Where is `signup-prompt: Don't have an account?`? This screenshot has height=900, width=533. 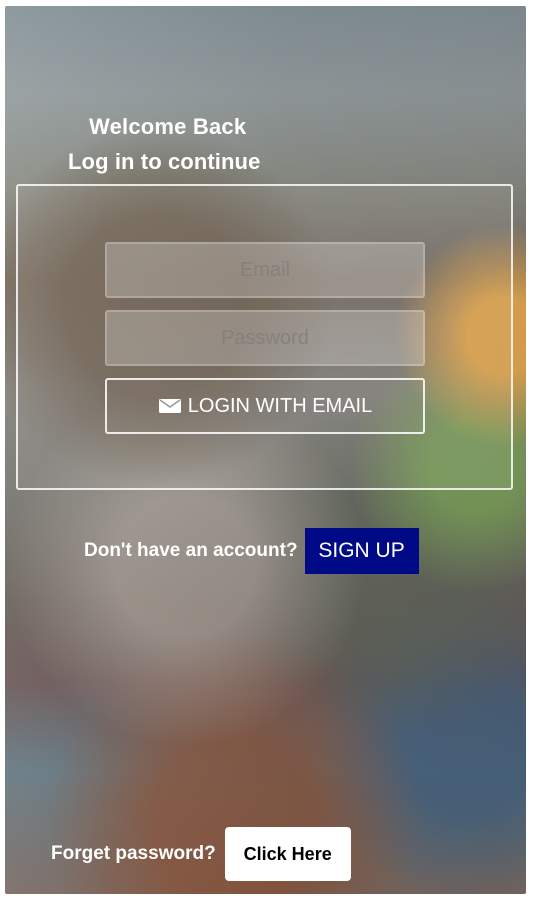
signup-prompt: Don't have an account? is located at coordinates (191, 550).